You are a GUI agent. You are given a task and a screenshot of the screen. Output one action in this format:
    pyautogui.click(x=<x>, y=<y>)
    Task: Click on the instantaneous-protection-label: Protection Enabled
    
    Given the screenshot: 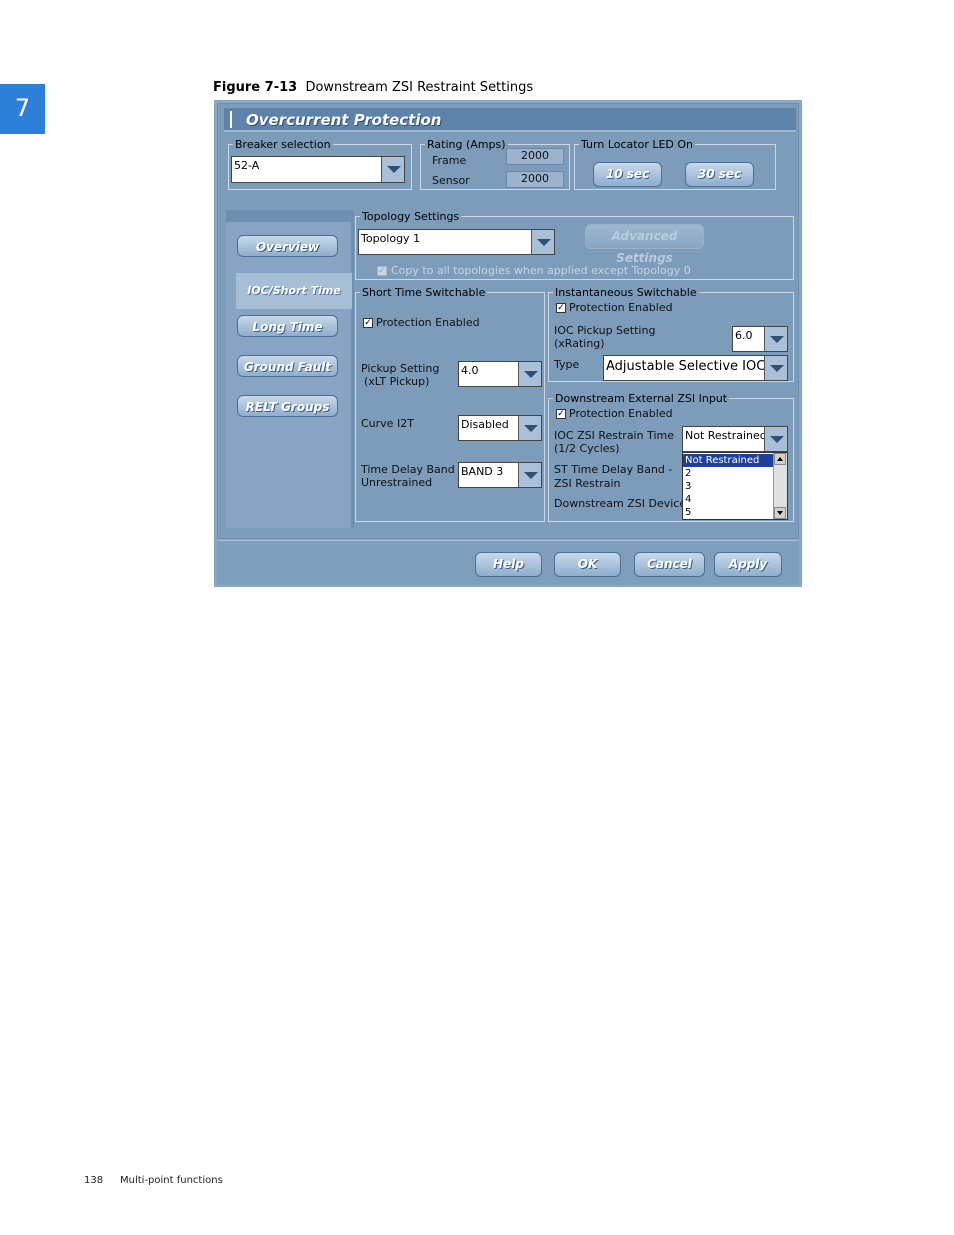 What is the action you would take?
    pyautogui.click(x=621, y=307)
    